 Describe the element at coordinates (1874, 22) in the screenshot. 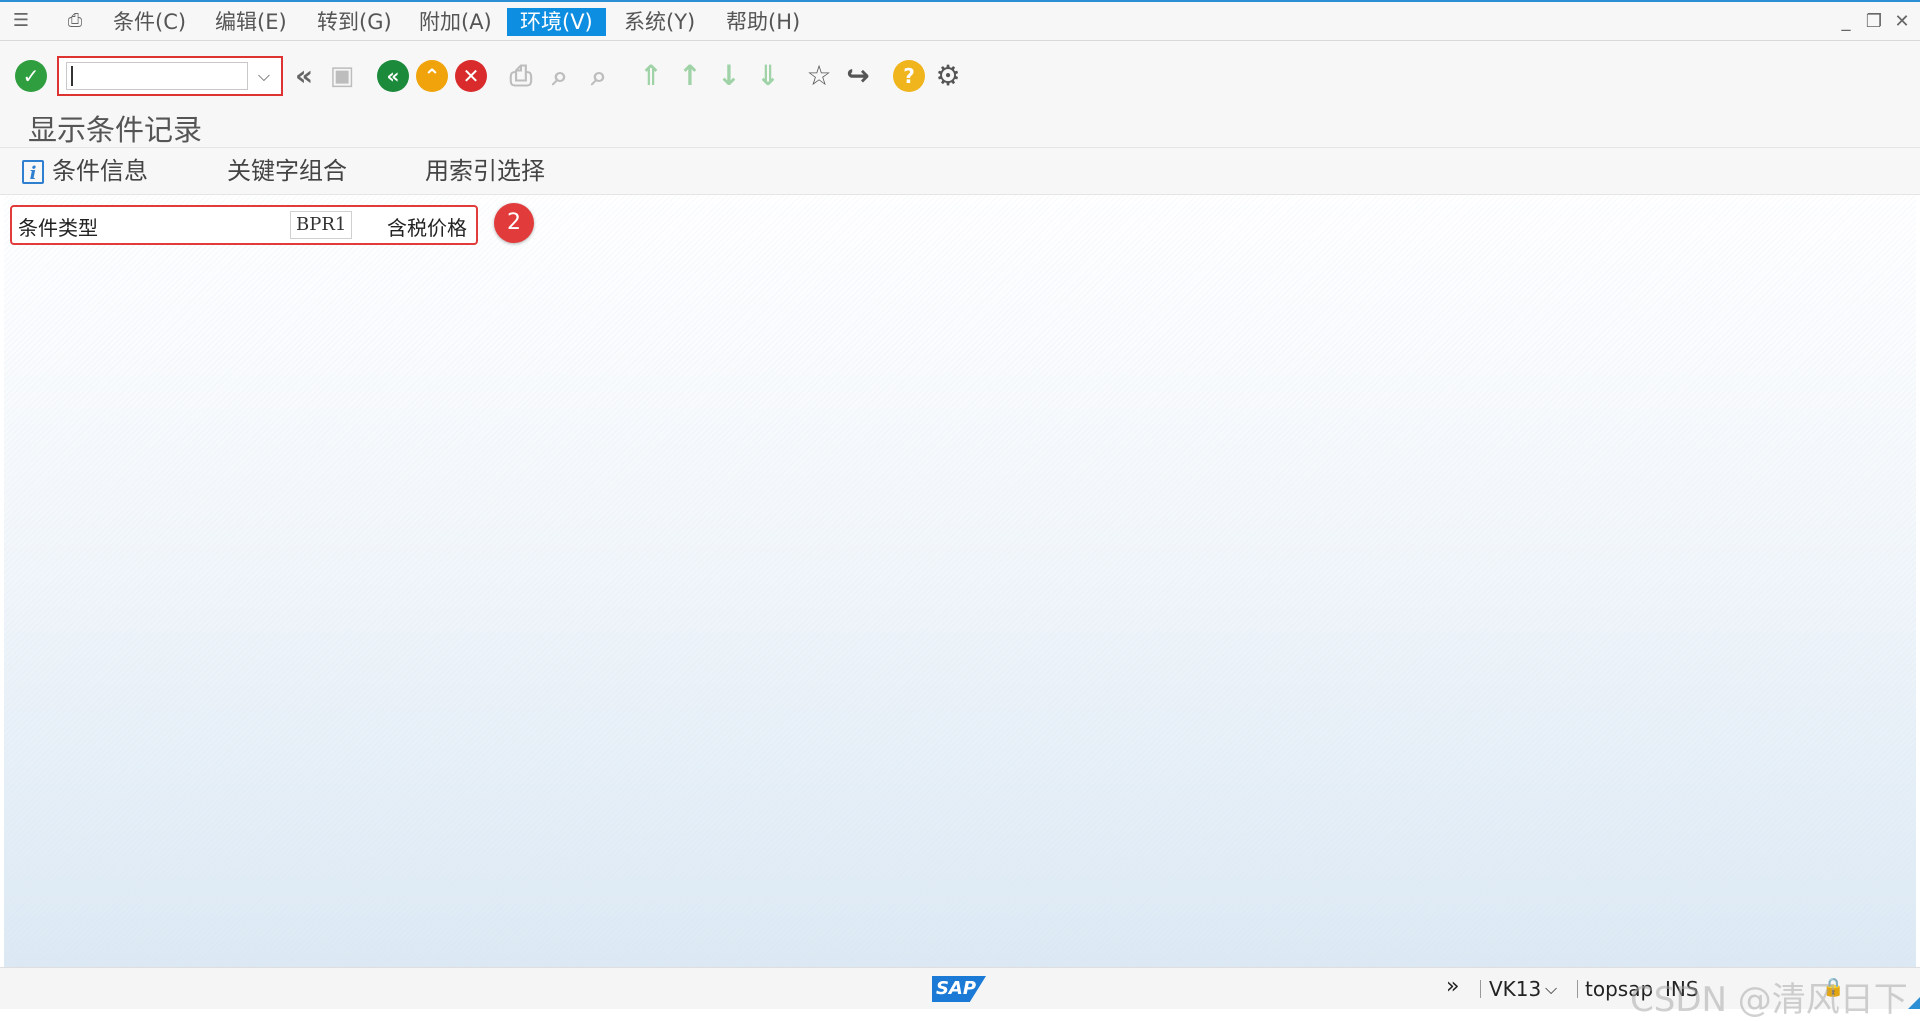

I see `restore-icon: ❐` at that location.